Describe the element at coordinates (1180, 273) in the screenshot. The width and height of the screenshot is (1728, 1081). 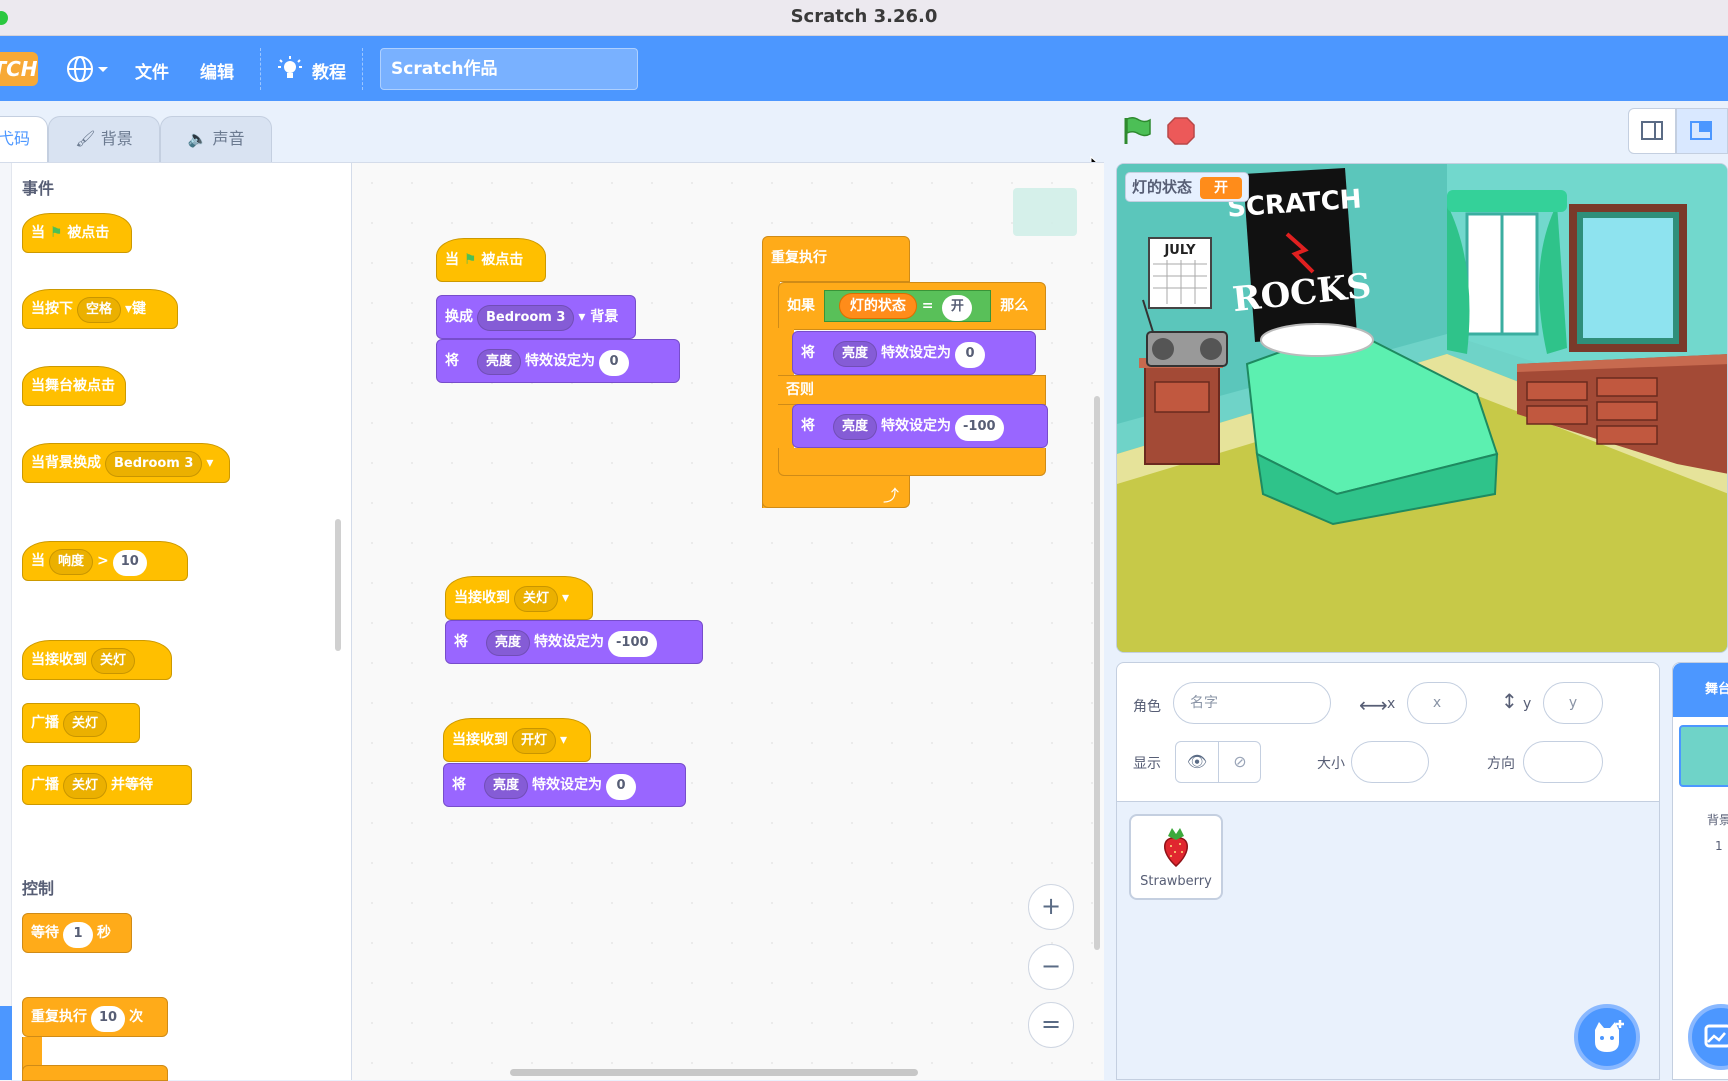
I see `calendar: JULY` at that location.